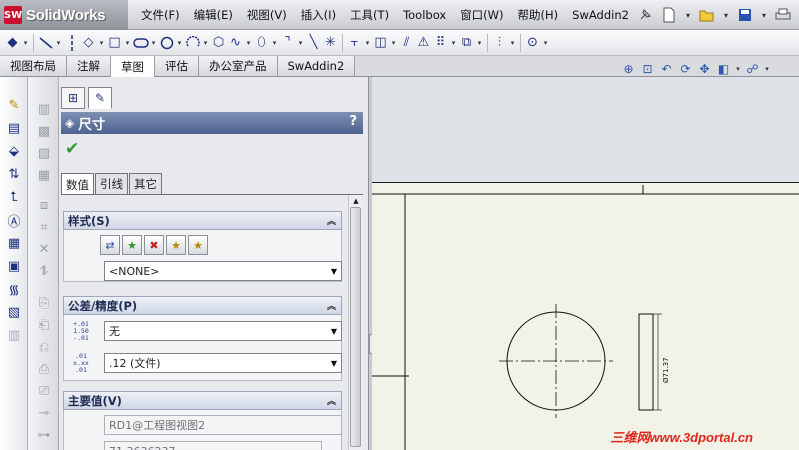 The height and width of the screenshot is (450, 799). Describe the element at coordinates (669, 15) in the screenshot. I see `new-document-icon` at that location.